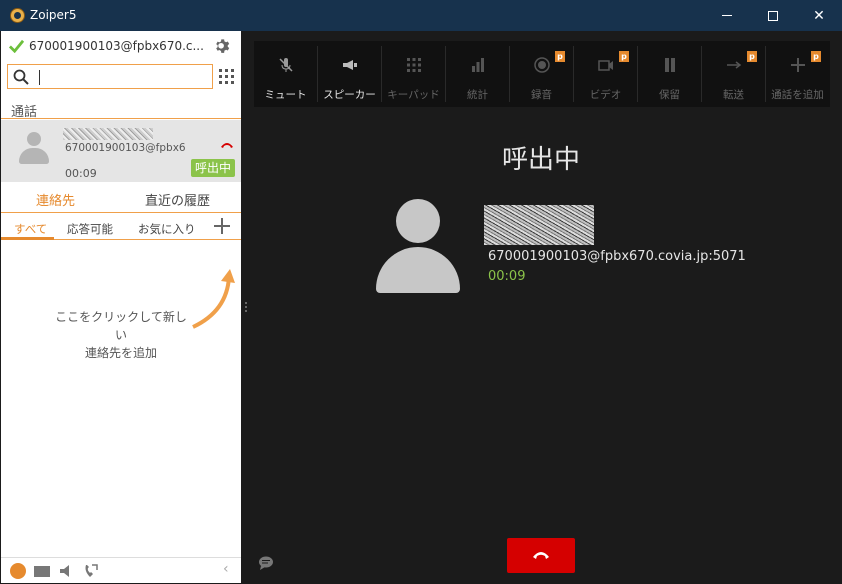 This screenshot has height=584, width=842. I want to click on phone-icon, so click(18, 571).